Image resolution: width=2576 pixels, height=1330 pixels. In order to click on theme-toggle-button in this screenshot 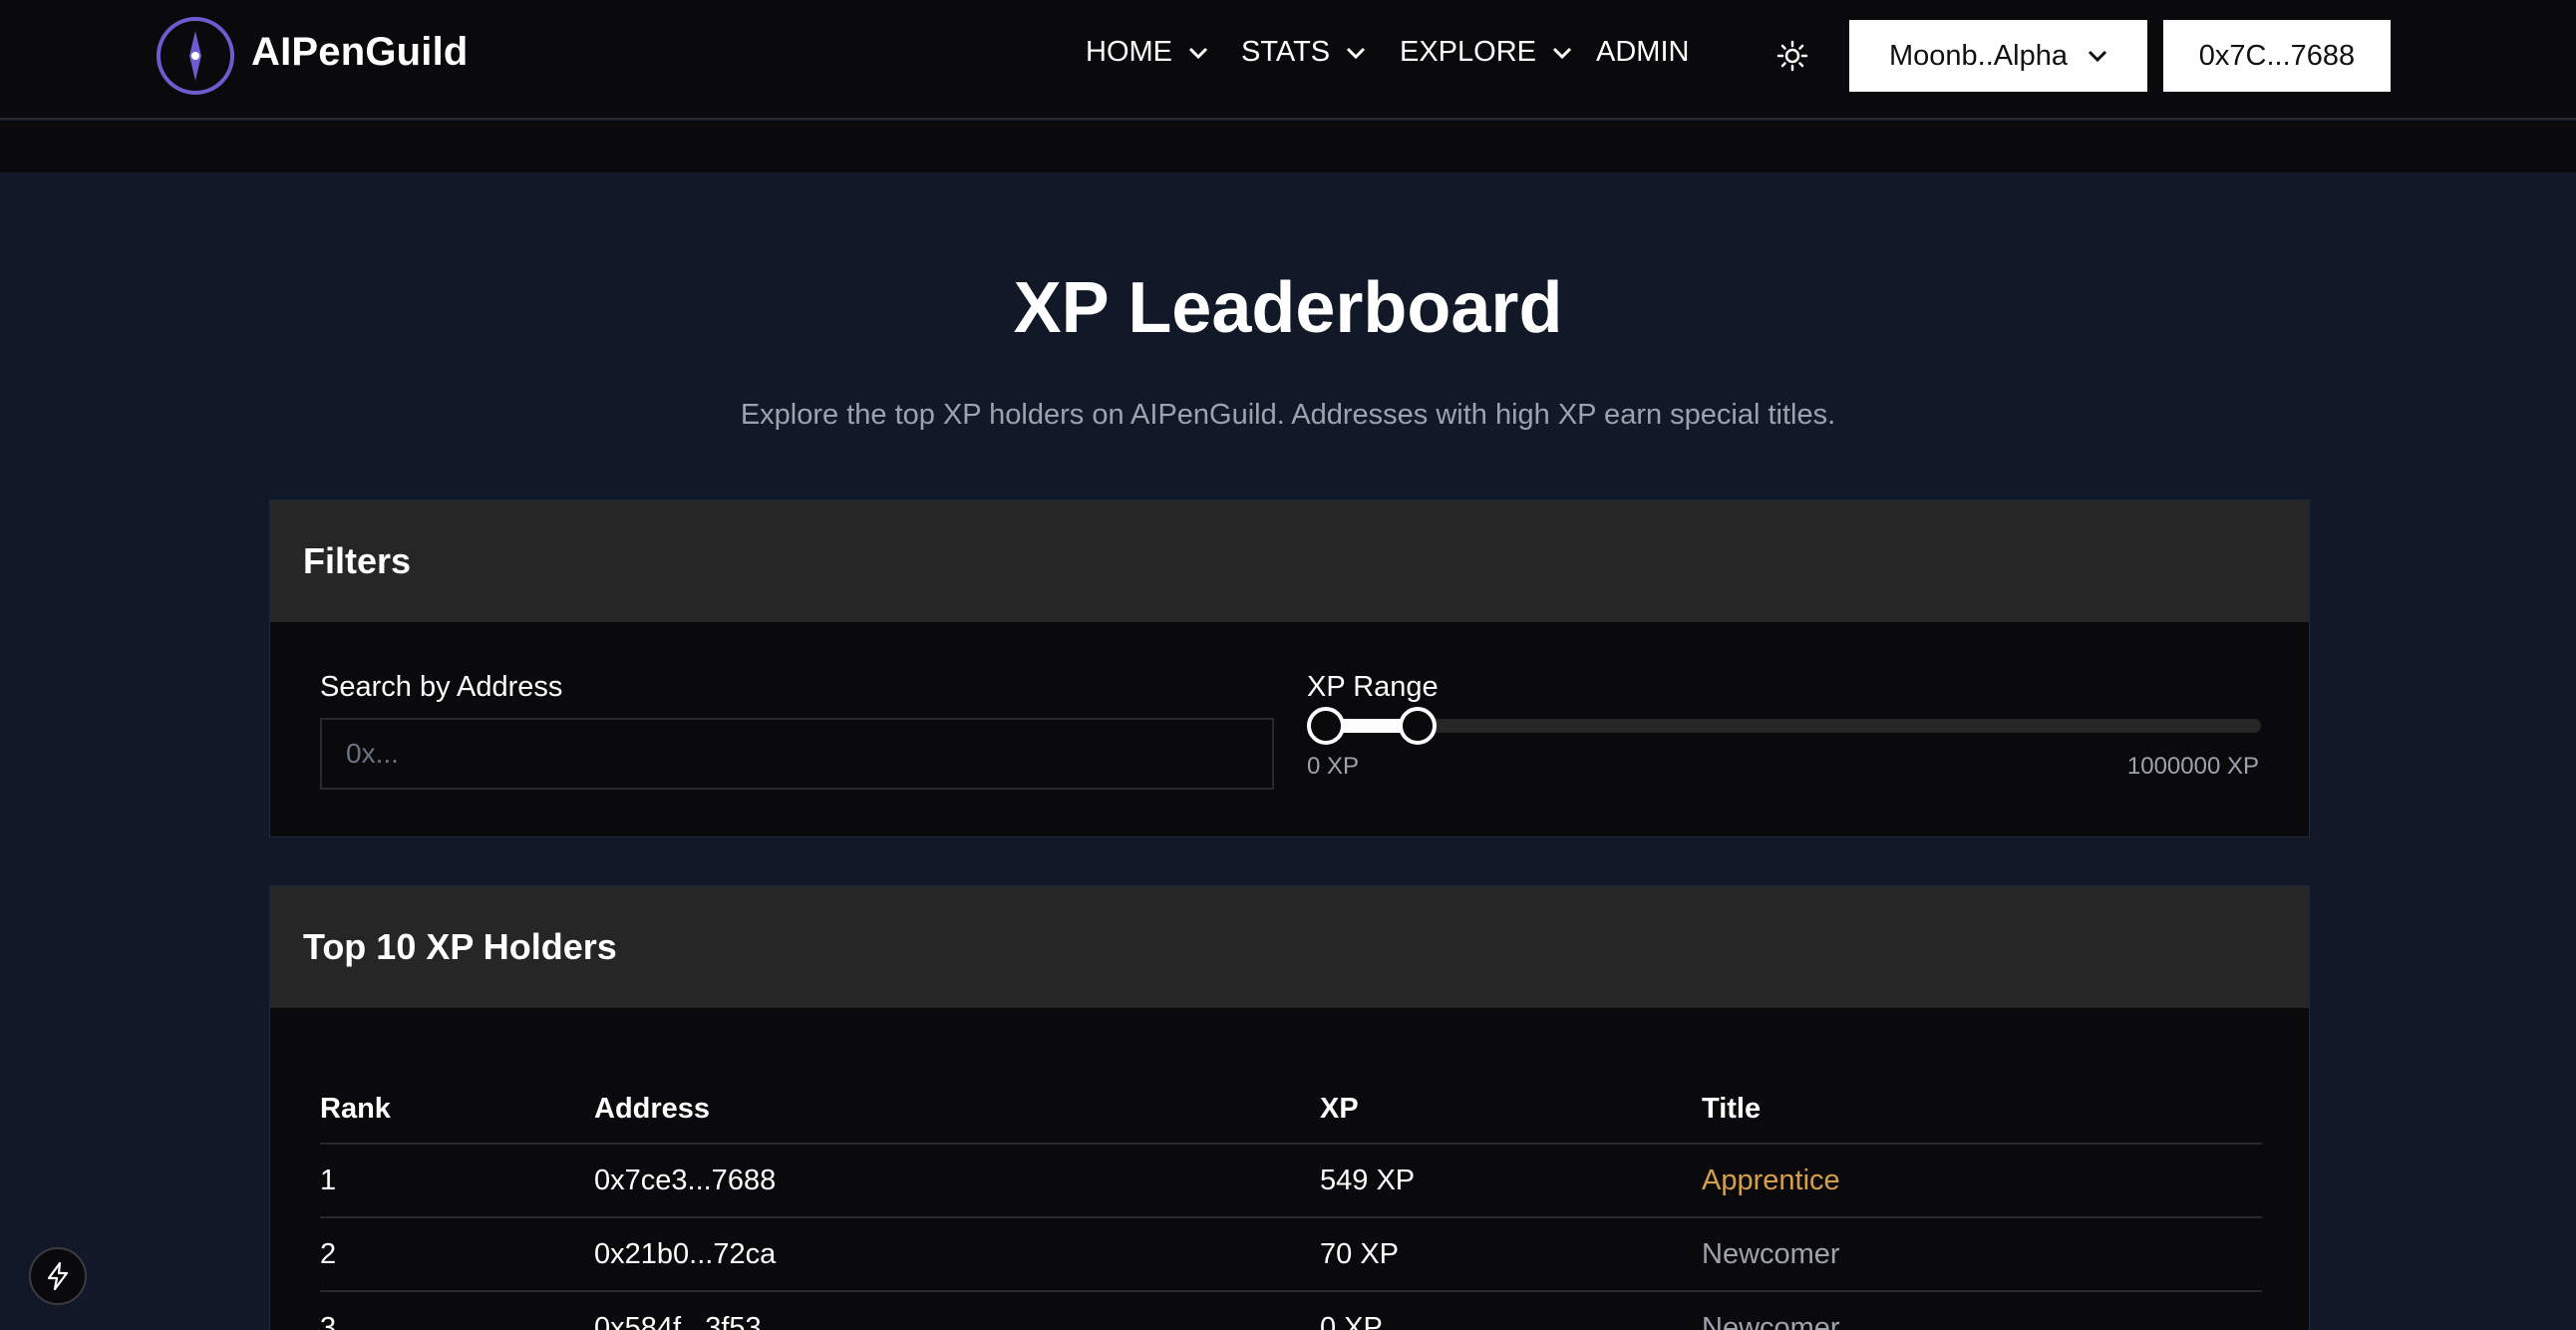, I will do `click(1792, 56)`.